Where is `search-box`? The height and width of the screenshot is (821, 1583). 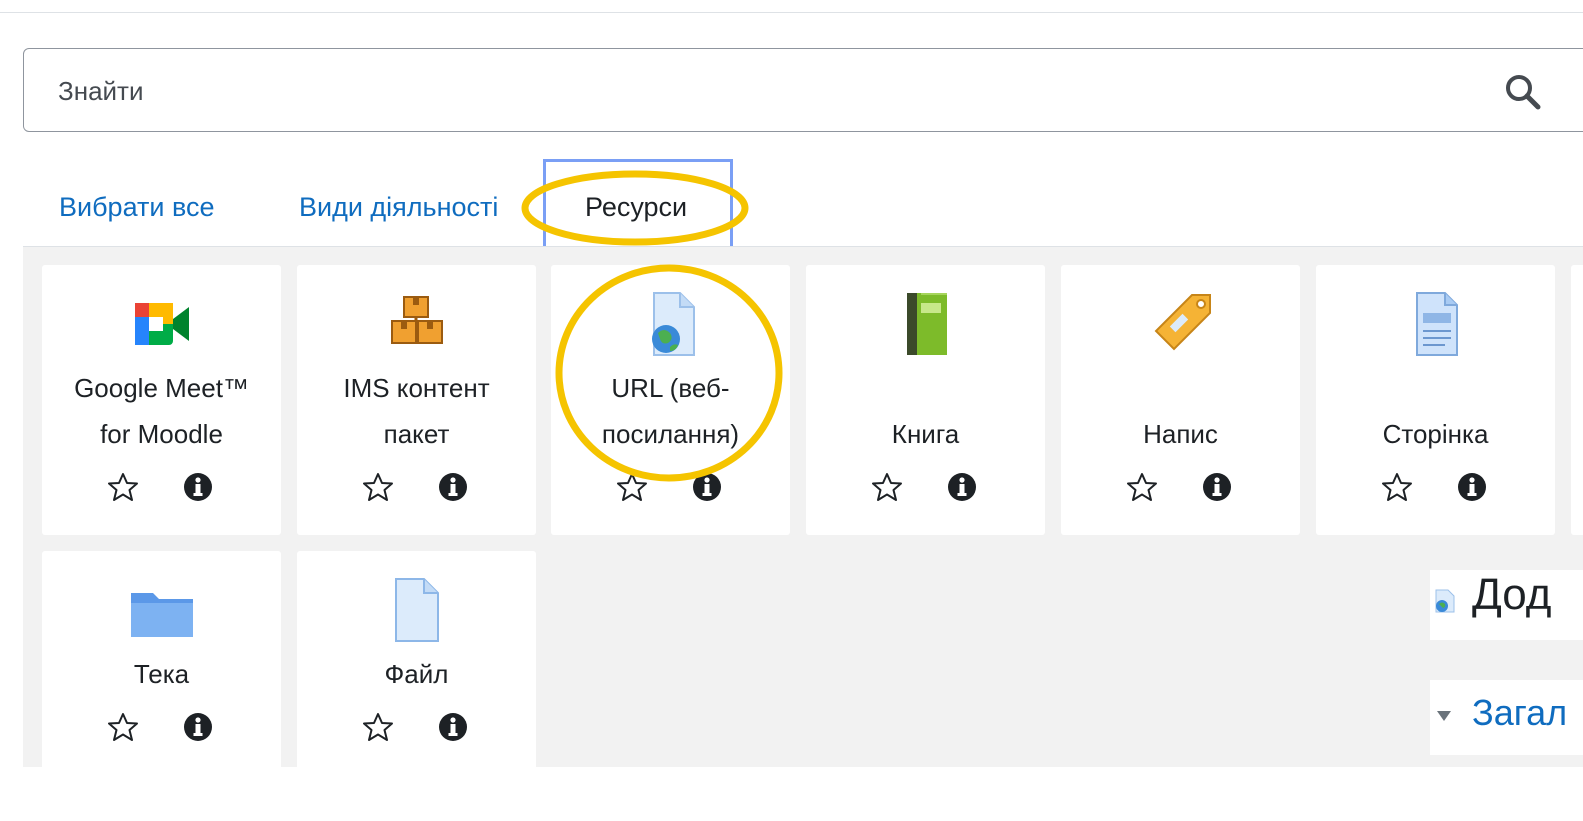
search-box is located at coordinates (803, 90).